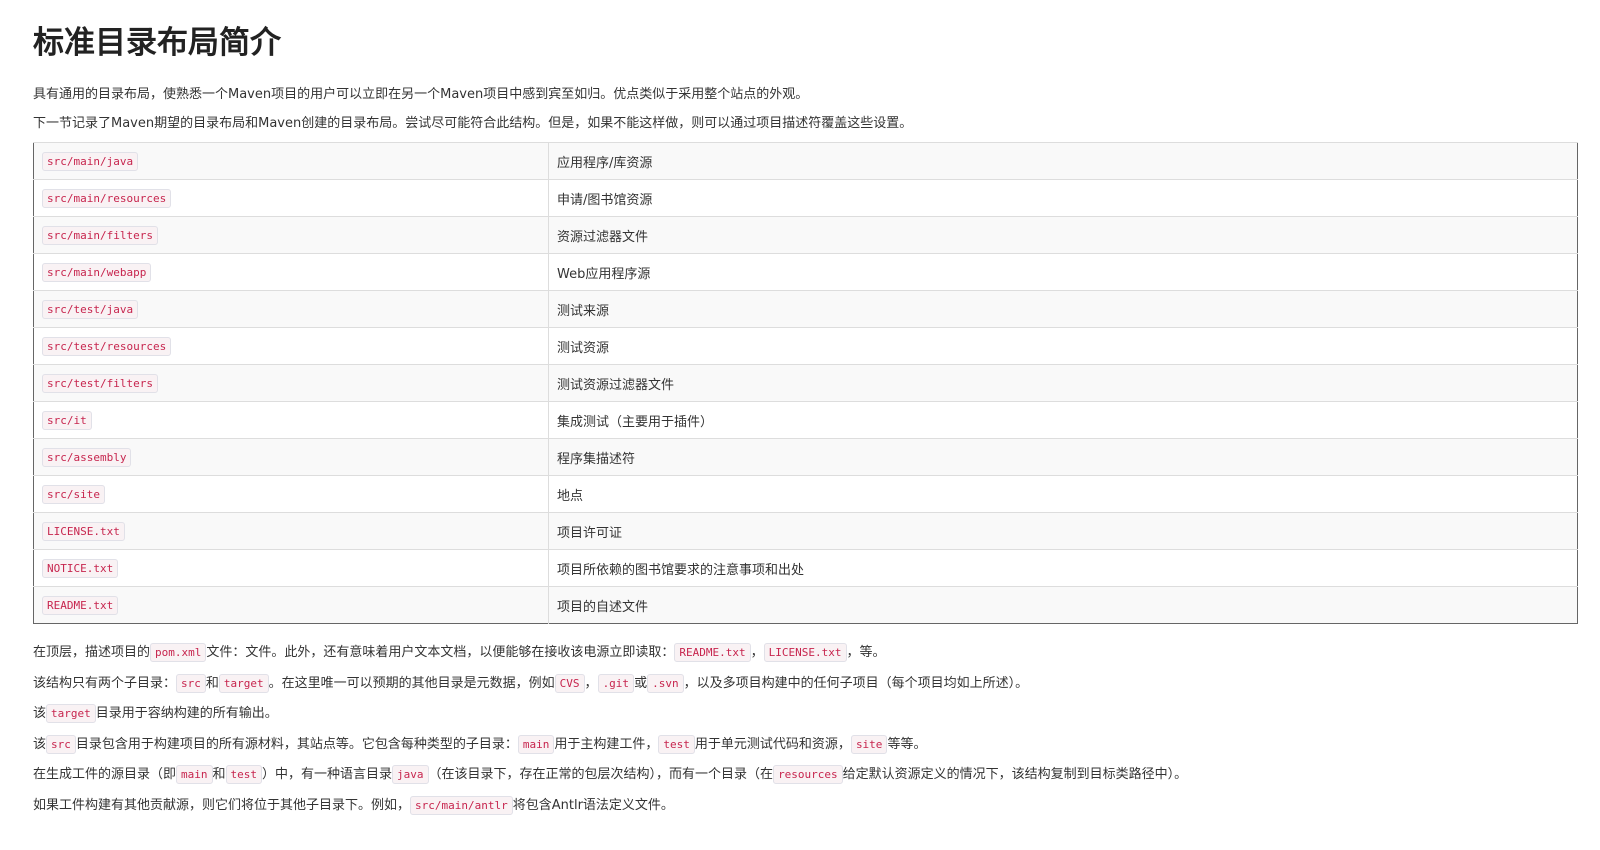 The width and height of the screenshot is (1600, 850). I want to click on description-cell: 项目许可证, so click(1063, 531).